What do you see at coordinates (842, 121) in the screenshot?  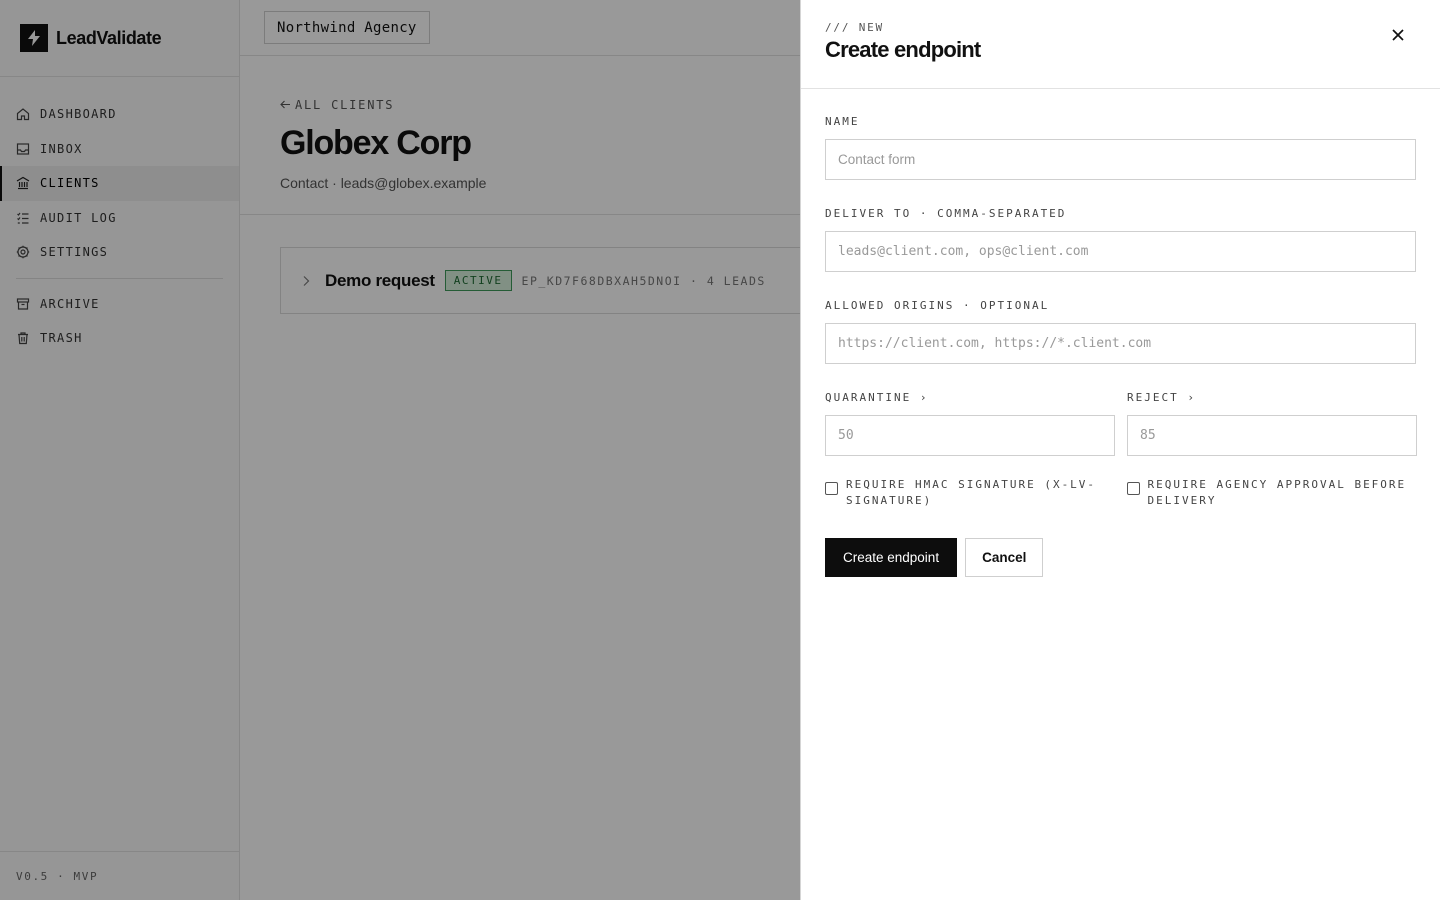 I see `name-label: NAME` at bounding box center [842, 121].